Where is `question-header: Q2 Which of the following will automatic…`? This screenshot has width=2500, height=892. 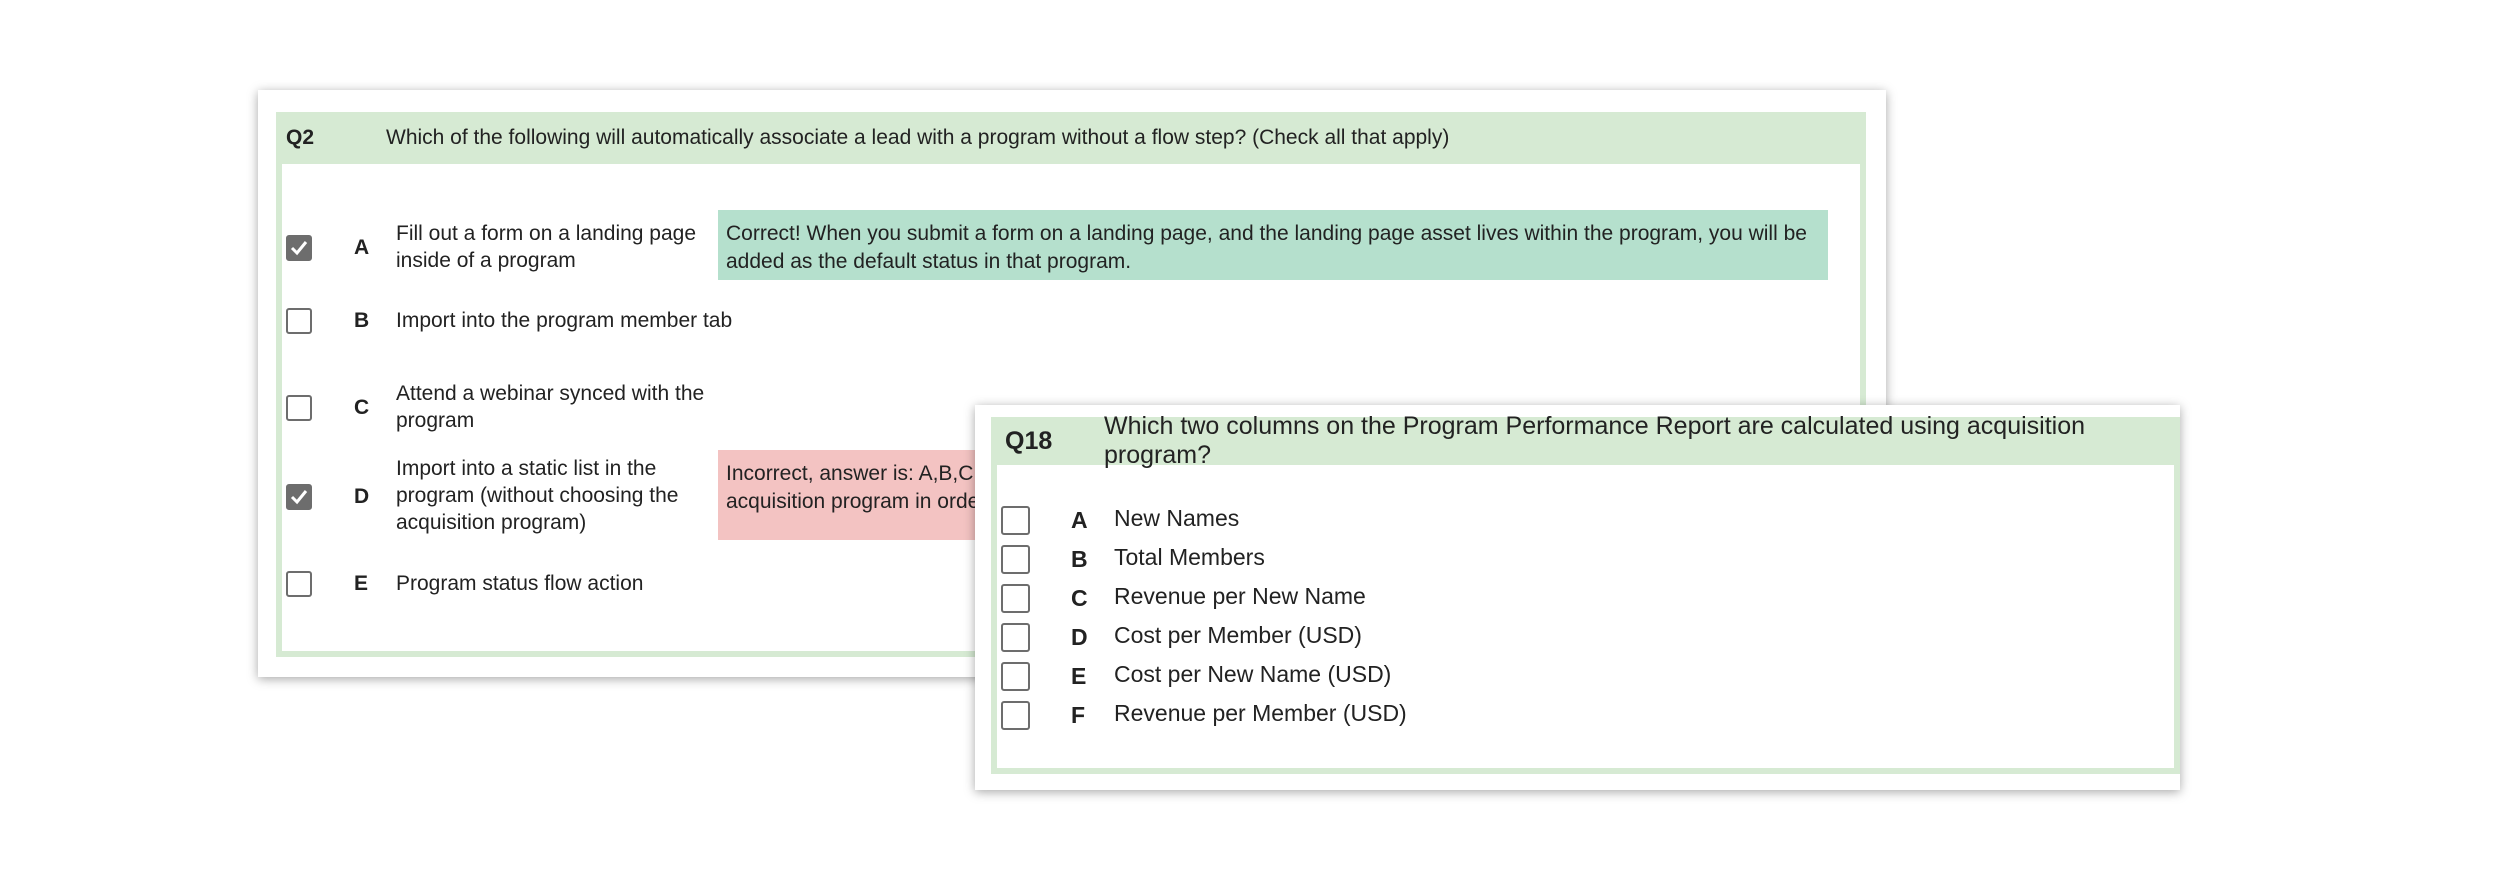
question-header: Q2 Which of the following will automatic… is located at coordinates (1071, 138).